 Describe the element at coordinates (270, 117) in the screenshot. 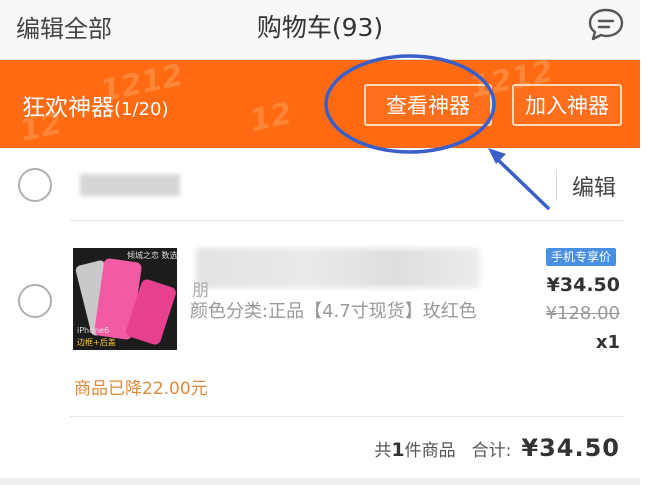

I see `banner-decoration: 12` at that location.